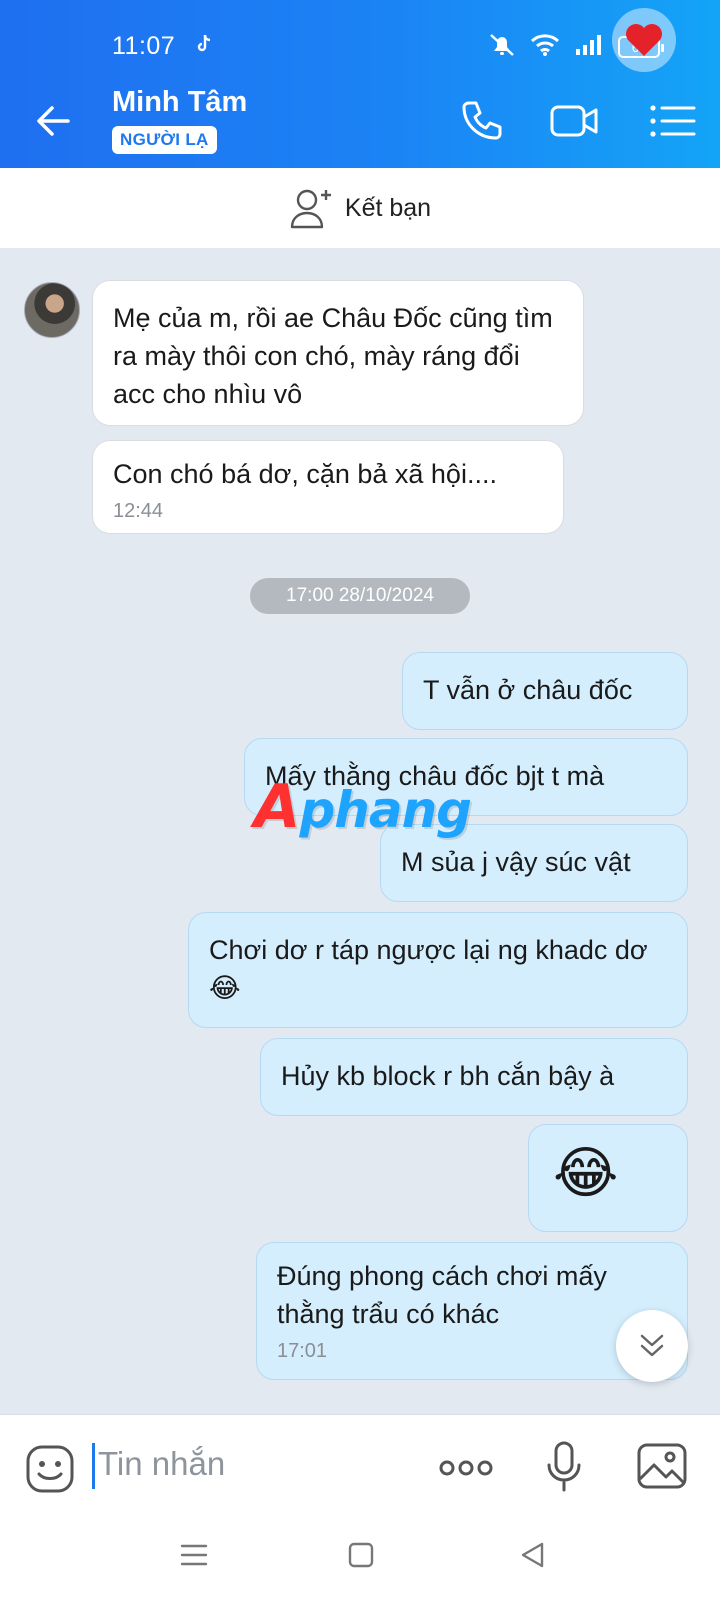 This screenshot has height=1600, width=720. Describe the element at coordinates (644, 40) in the screenshot. I see `heart-icon` at that location.